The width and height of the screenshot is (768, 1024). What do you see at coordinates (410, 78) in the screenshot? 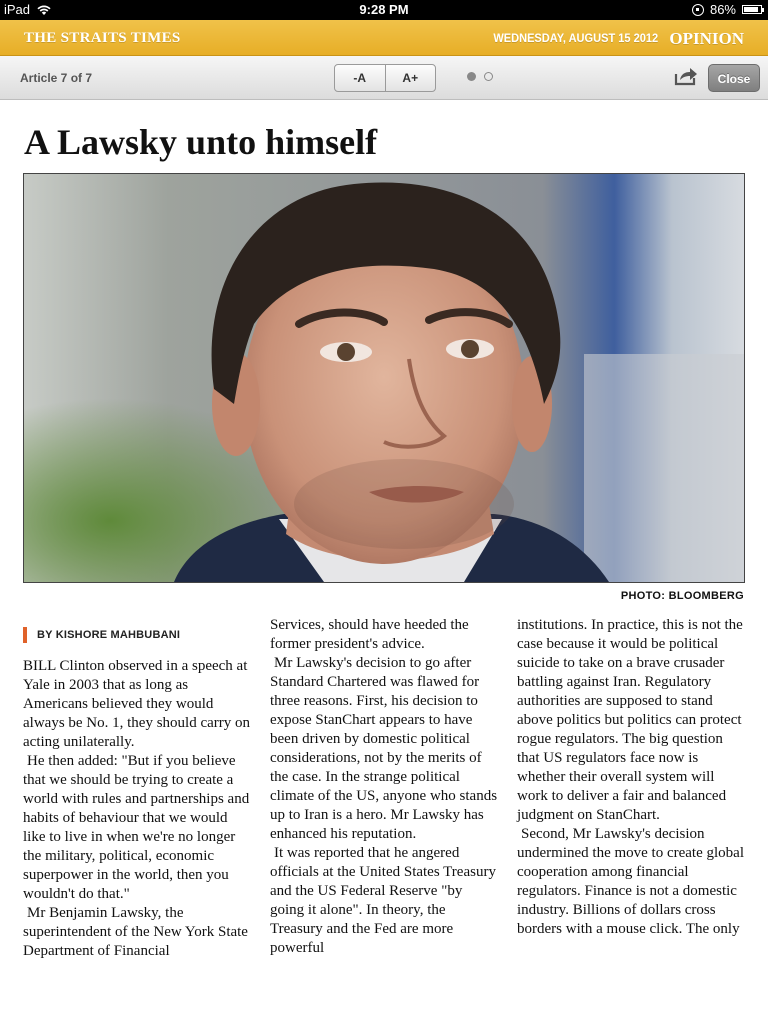
I see `increase-font-button: A+` at bounding box center [410, 78].